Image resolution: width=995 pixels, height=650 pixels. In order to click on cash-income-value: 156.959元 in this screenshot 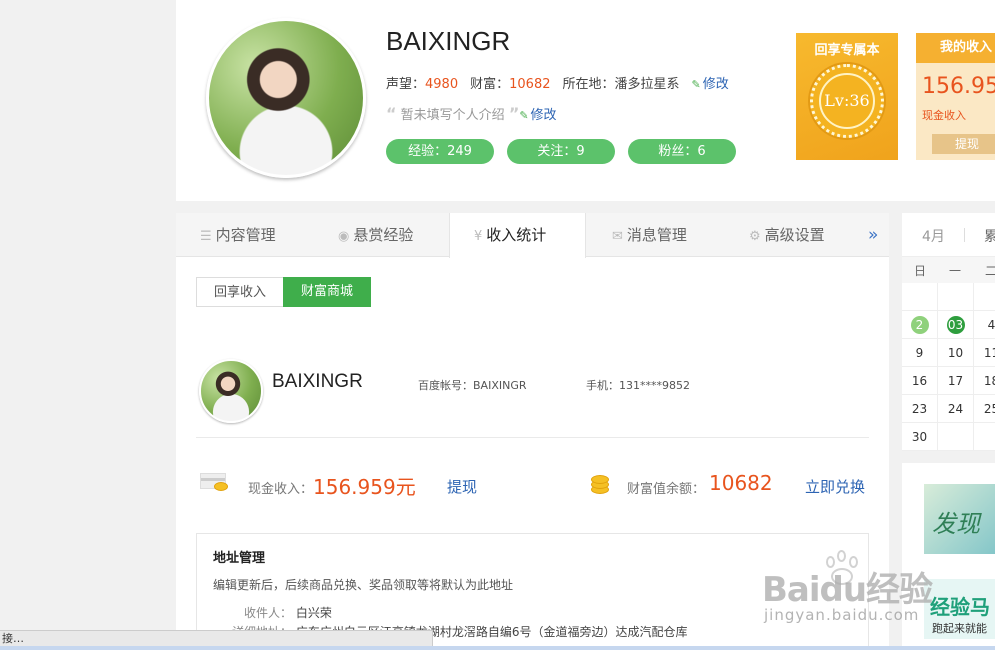, I will do `click(364, 487)`.